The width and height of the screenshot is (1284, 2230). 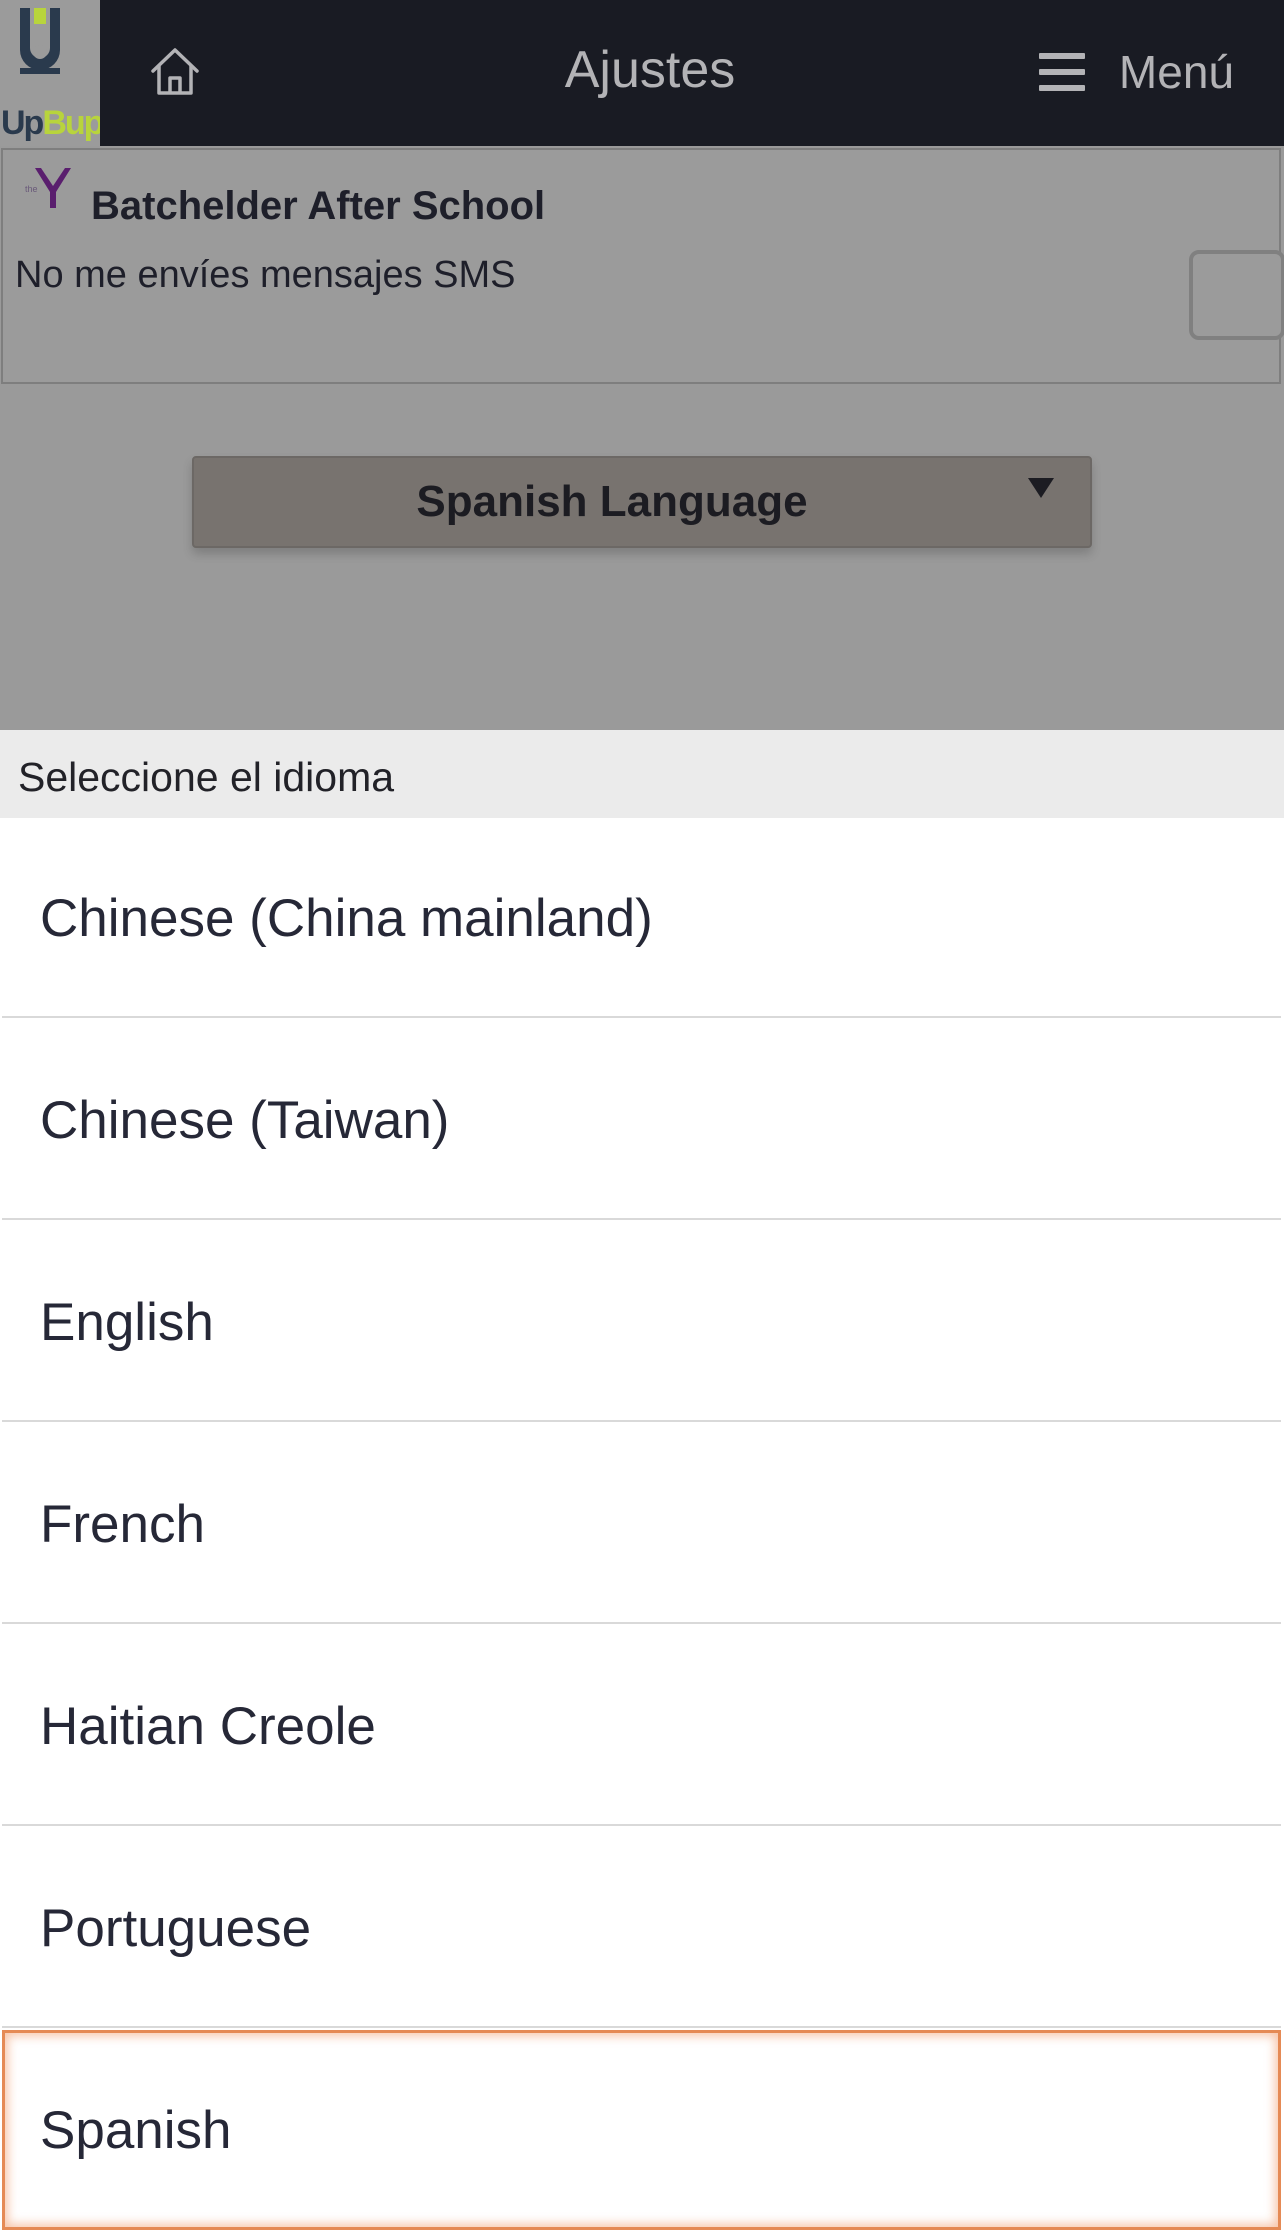 I want to click on menu-button: Menú, so click(x=1136, y=72).